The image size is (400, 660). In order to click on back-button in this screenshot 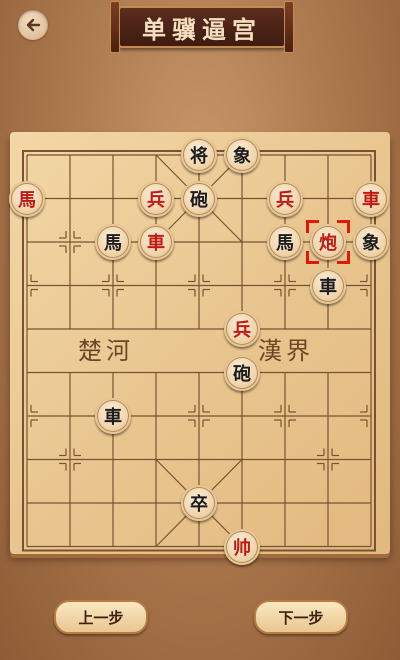, I will do `click(33, 25)`.